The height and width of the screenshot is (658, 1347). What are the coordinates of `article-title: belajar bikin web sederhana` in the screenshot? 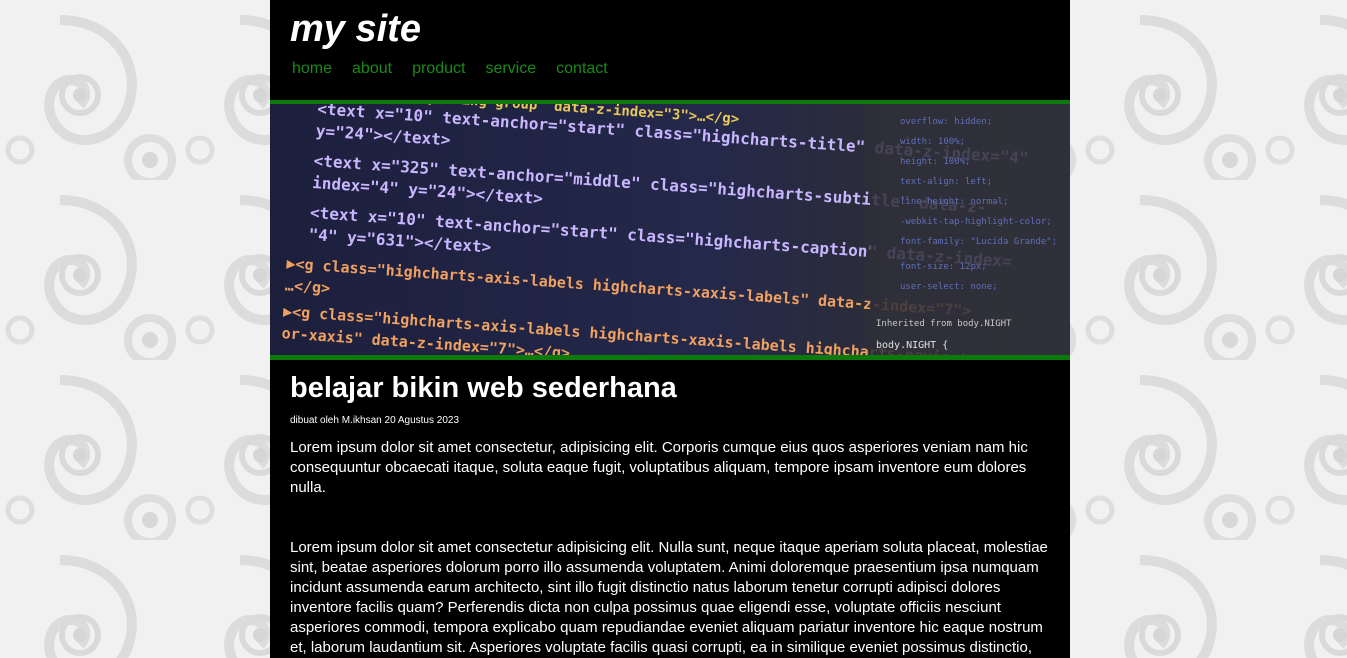 It's located at (483, 388).